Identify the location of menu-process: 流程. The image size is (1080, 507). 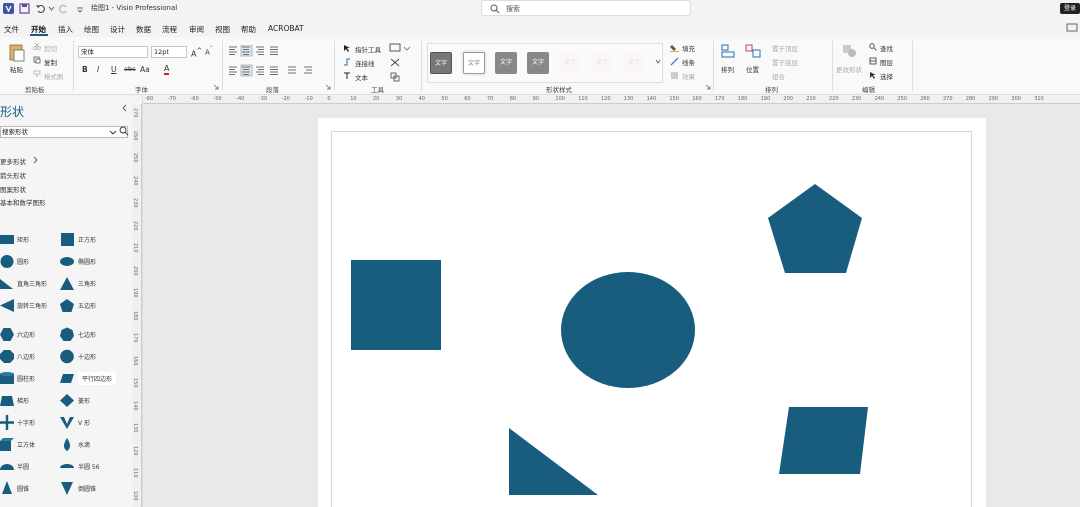
(169, 29).